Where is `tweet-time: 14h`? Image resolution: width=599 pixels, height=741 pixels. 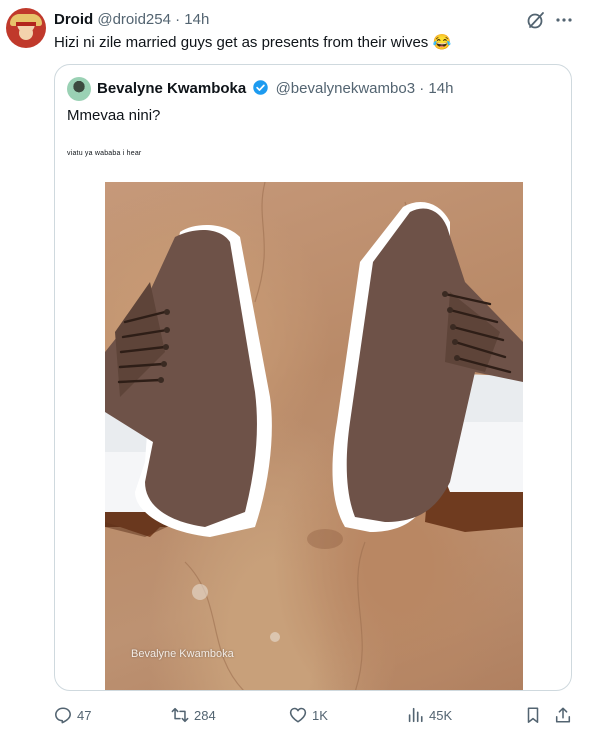 tweet-time: 14h is located at coordinates (196, 19).